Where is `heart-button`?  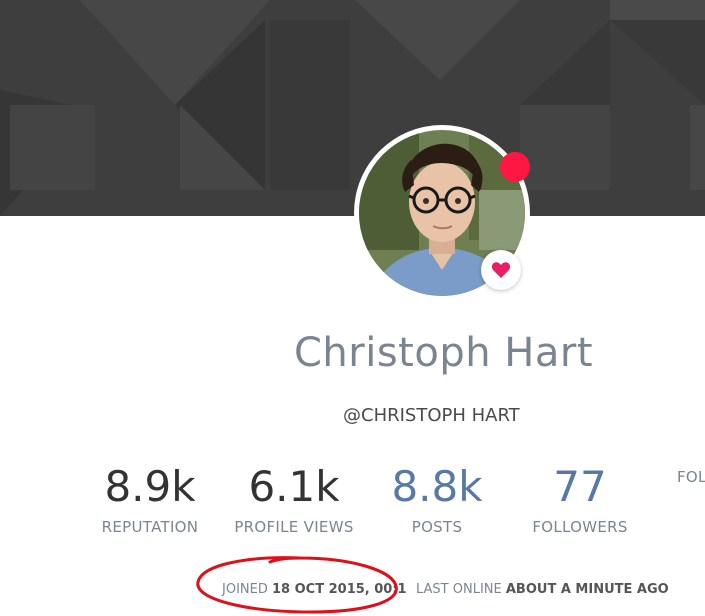 heart-button is located at coordinates (501, 270).